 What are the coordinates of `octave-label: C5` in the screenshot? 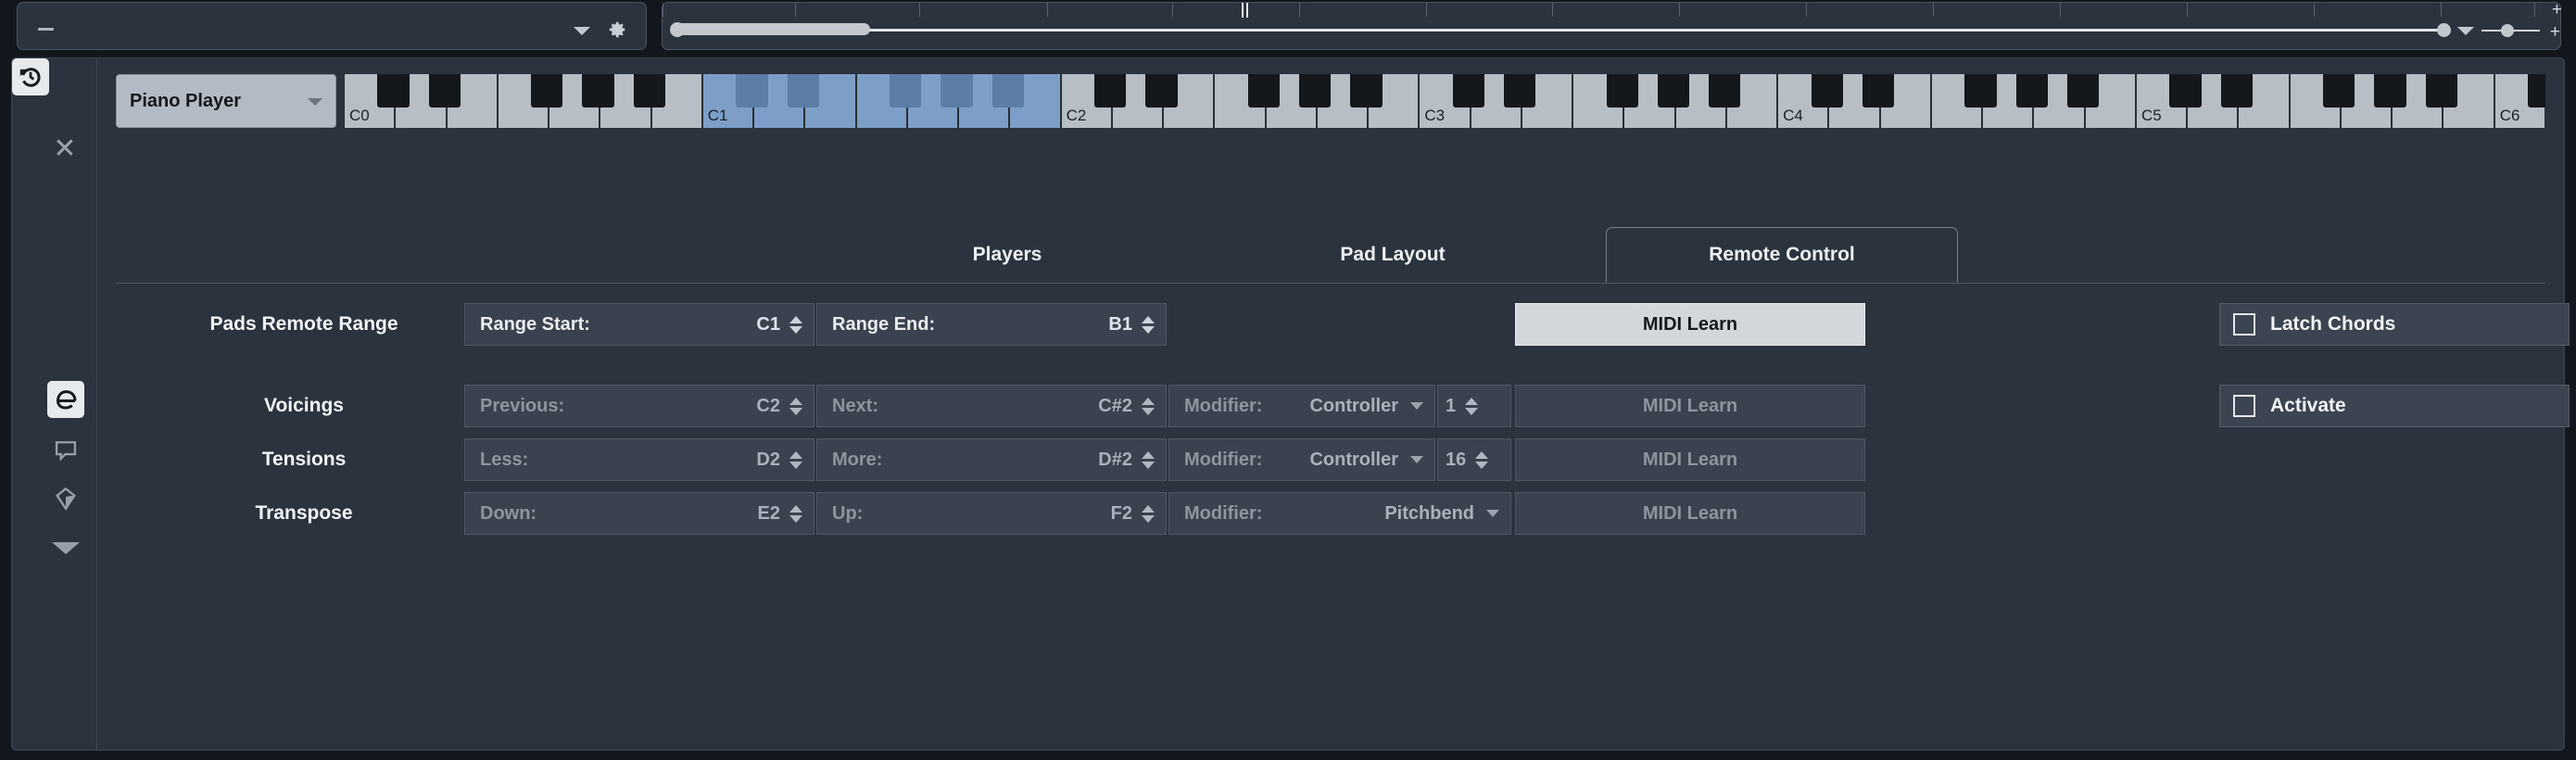 It's located at (2151, 115).